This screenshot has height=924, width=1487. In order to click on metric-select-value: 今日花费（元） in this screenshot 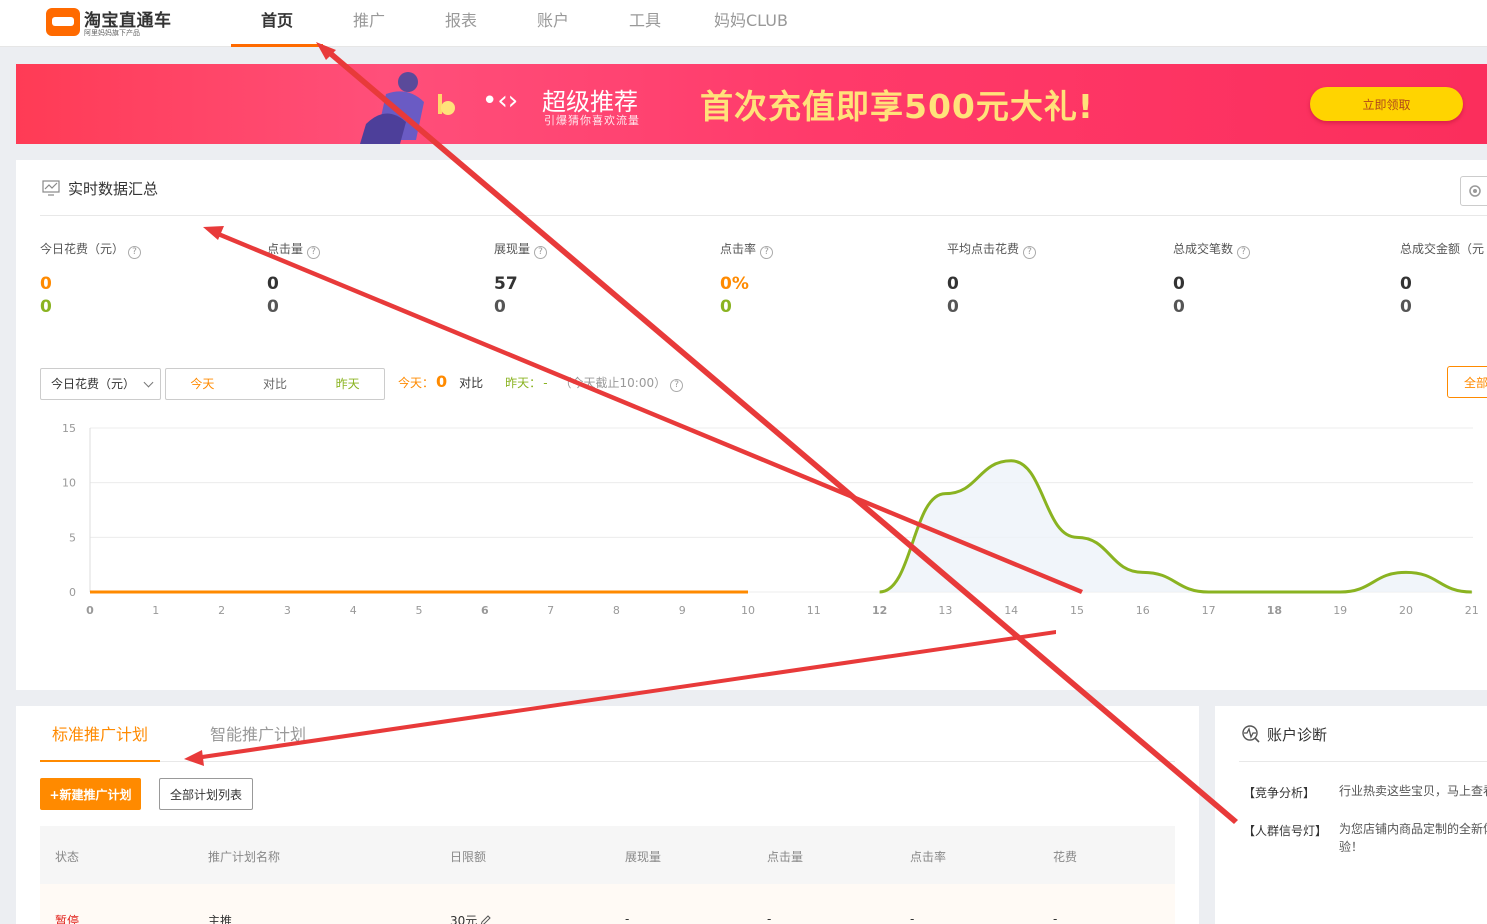, I will do `click(93, 384)`.